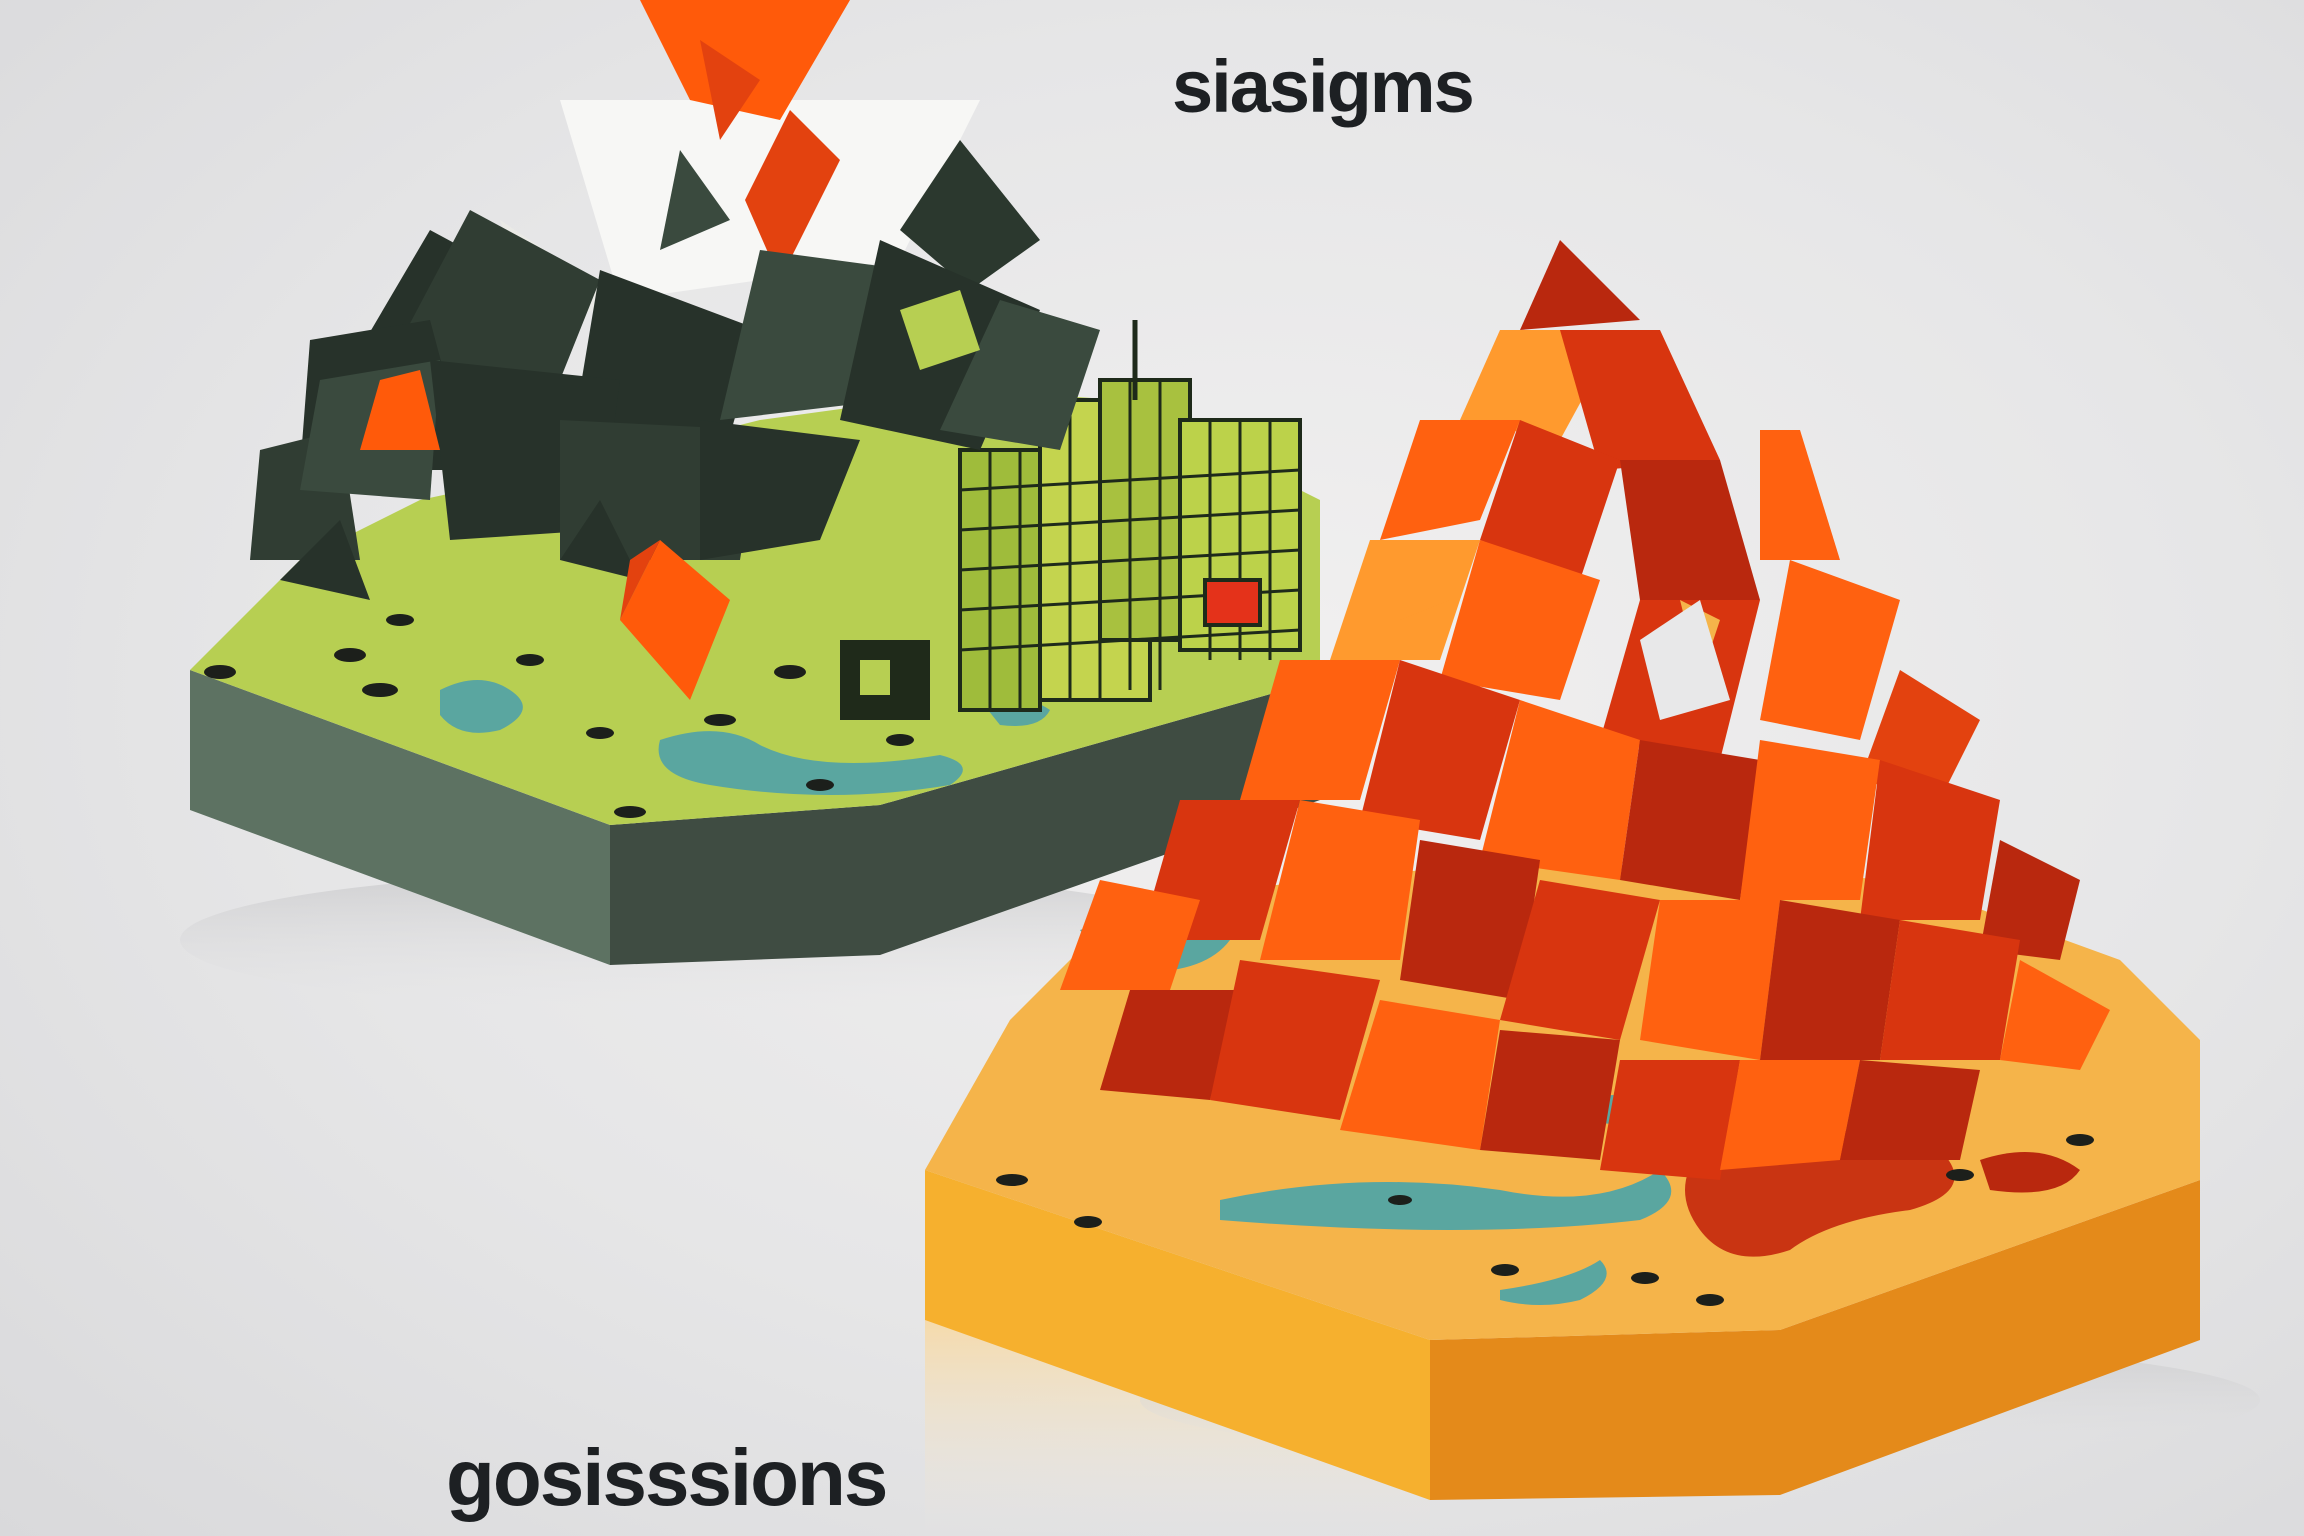  I want to click on caption-top: siasigms, so click(1323, 86).